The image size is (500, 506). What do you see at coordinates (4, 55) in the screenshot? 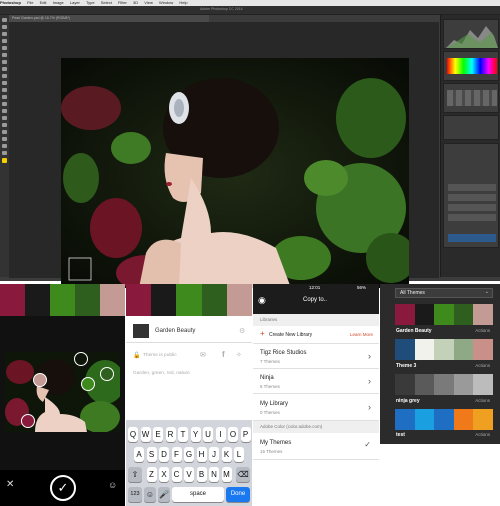
I see `eyedropper-icon` at bounding box center [4, 55].